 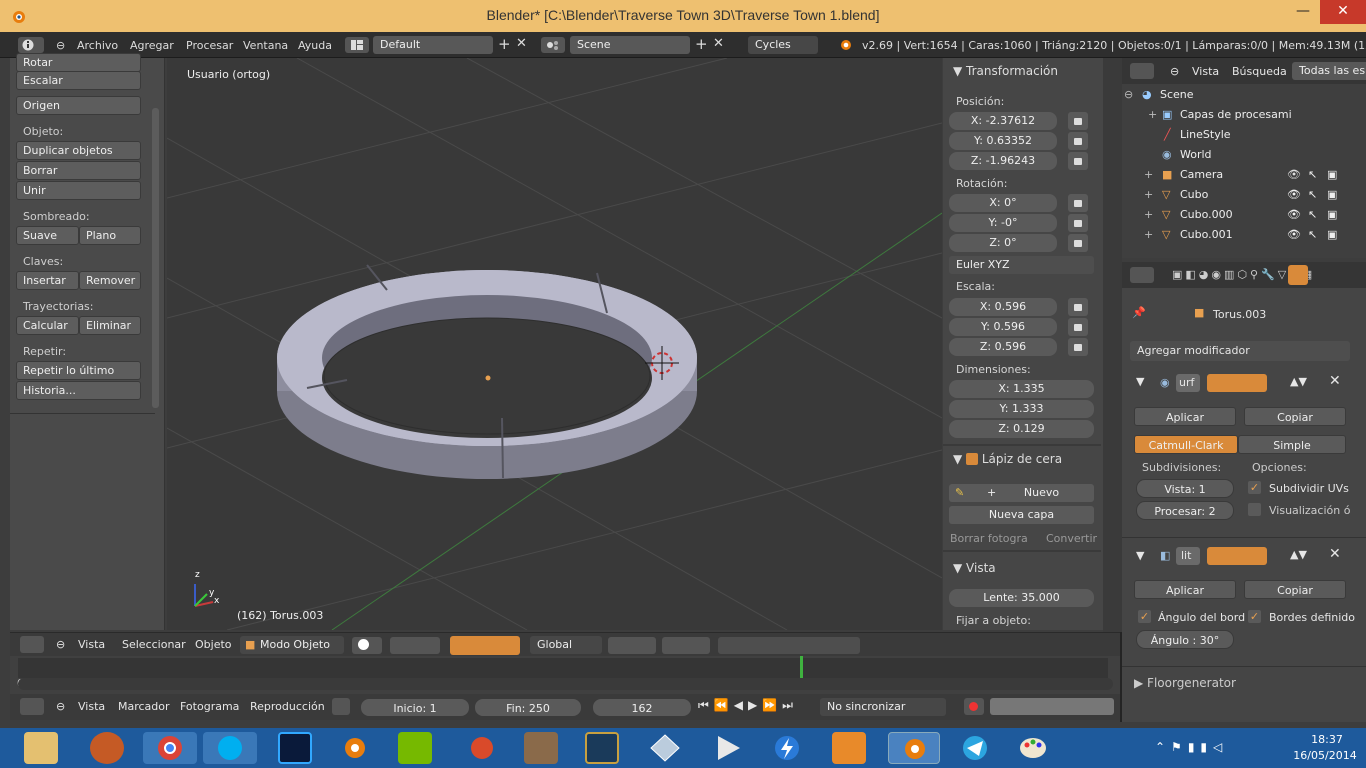 I want to click on duplicar-button: Duplicar objetos, so click(x=78, y=150).